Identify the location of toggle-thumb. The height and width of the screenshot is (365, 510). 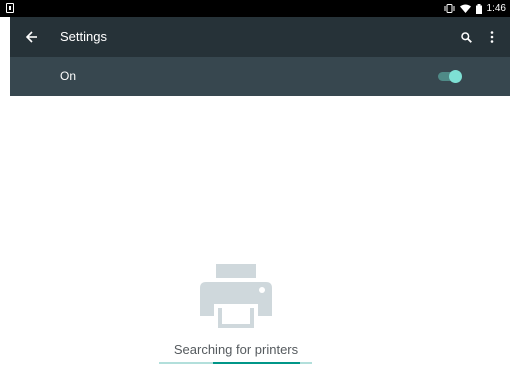
(455, 76).